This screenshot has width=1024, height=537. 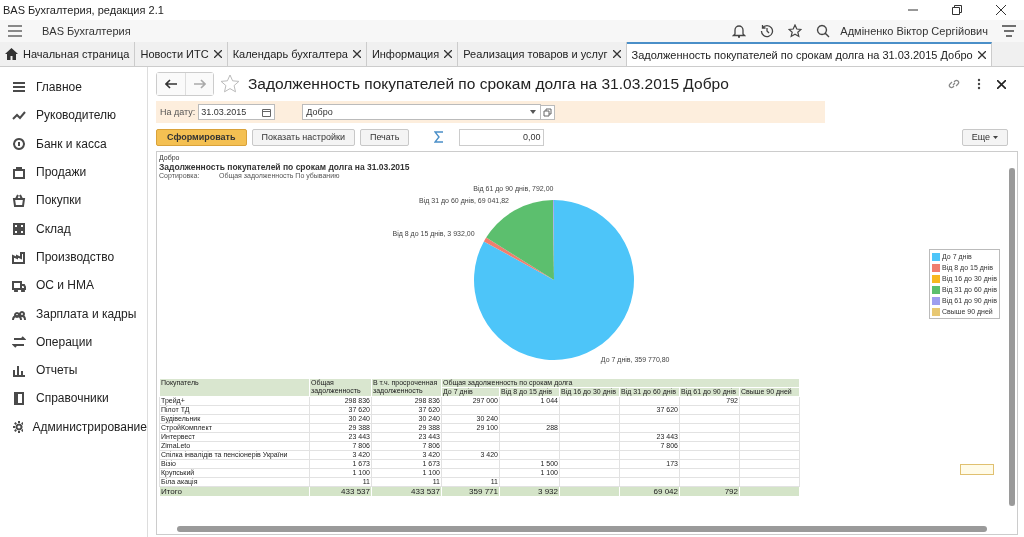 What do you see at coordinates (73, 143) in the screenshot?
I see `sidebar-item: Банк и касса` at bounding box center [73, 143].